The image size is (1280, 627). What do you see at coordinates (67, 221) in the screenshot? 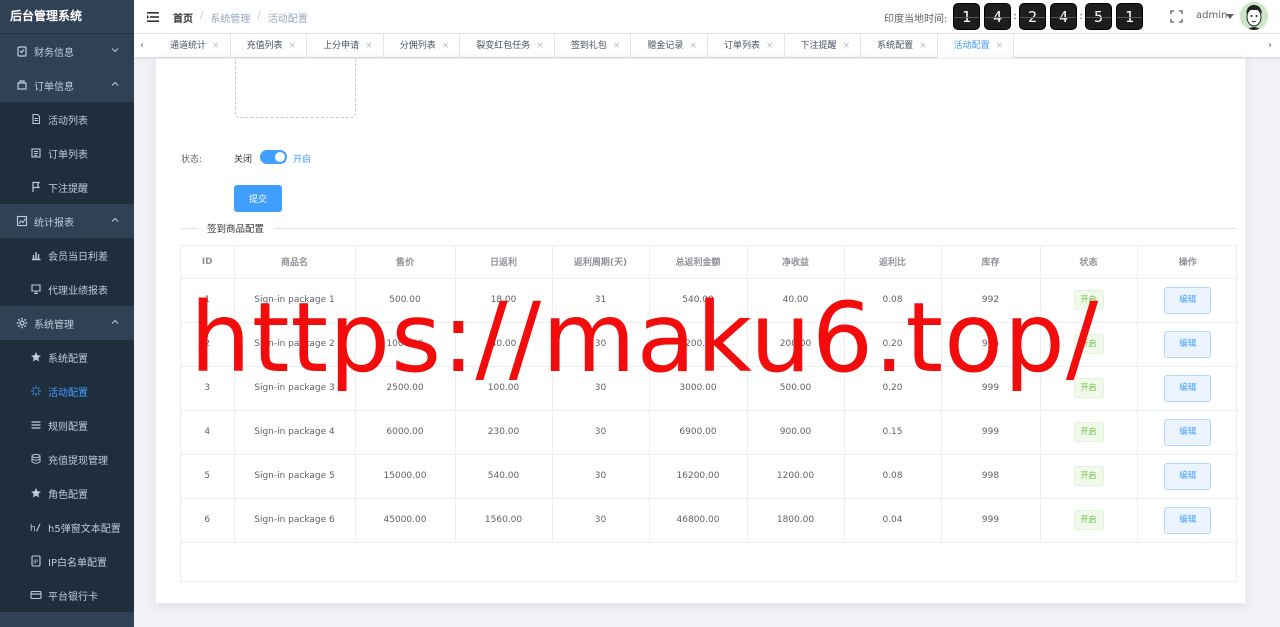
I see `sidebar-group-5: 统计报表` at bounding box center [67, 221].